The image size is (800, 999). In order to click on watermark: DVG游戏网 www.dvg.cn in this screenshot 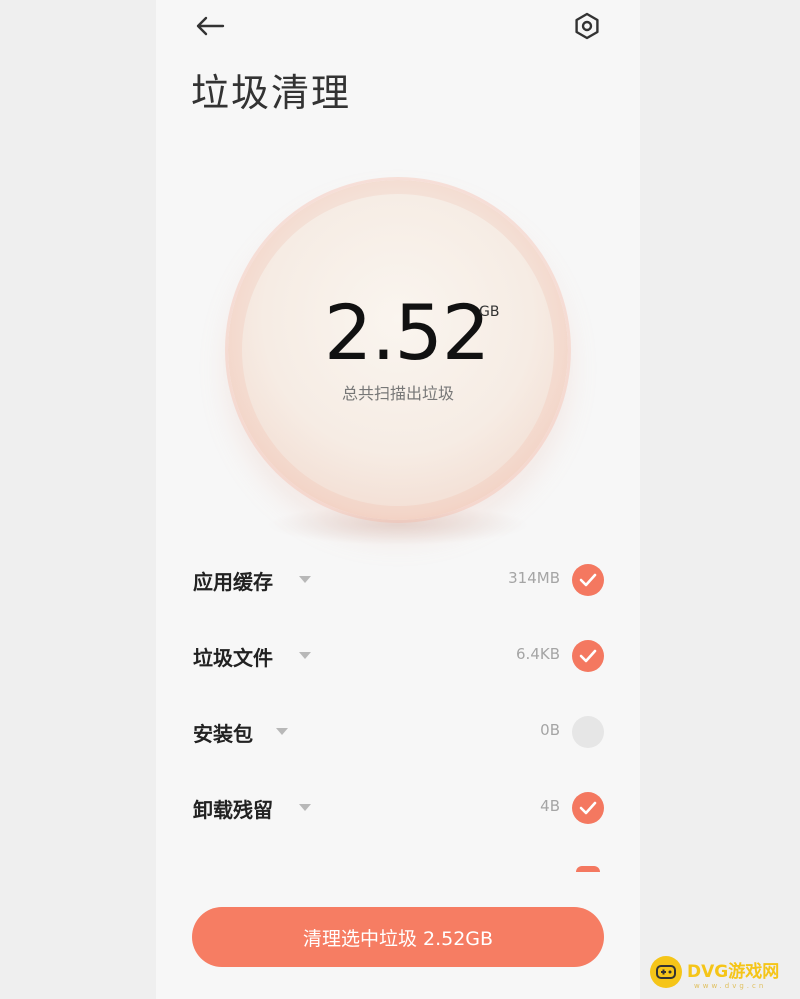, I will do `click(722, 972)`.